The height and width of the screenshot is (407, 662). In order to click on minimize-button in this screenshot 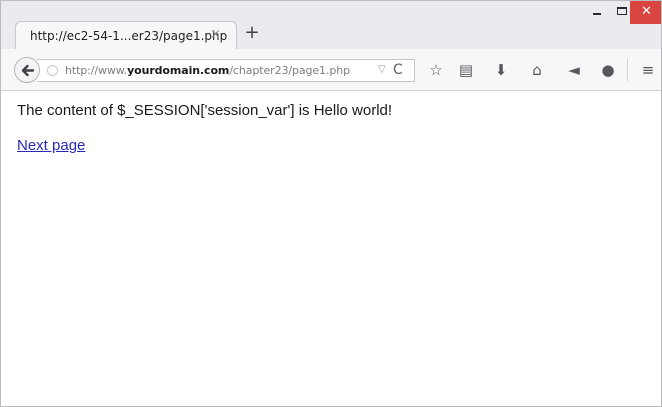, I will do `click(597, 12)`.